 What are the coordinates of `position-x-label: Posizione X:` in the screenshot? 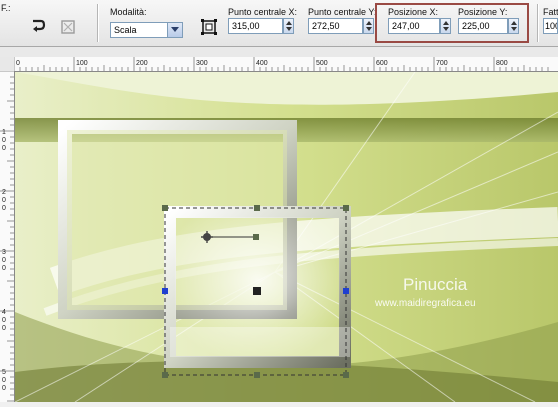 It's located at (413, 12).